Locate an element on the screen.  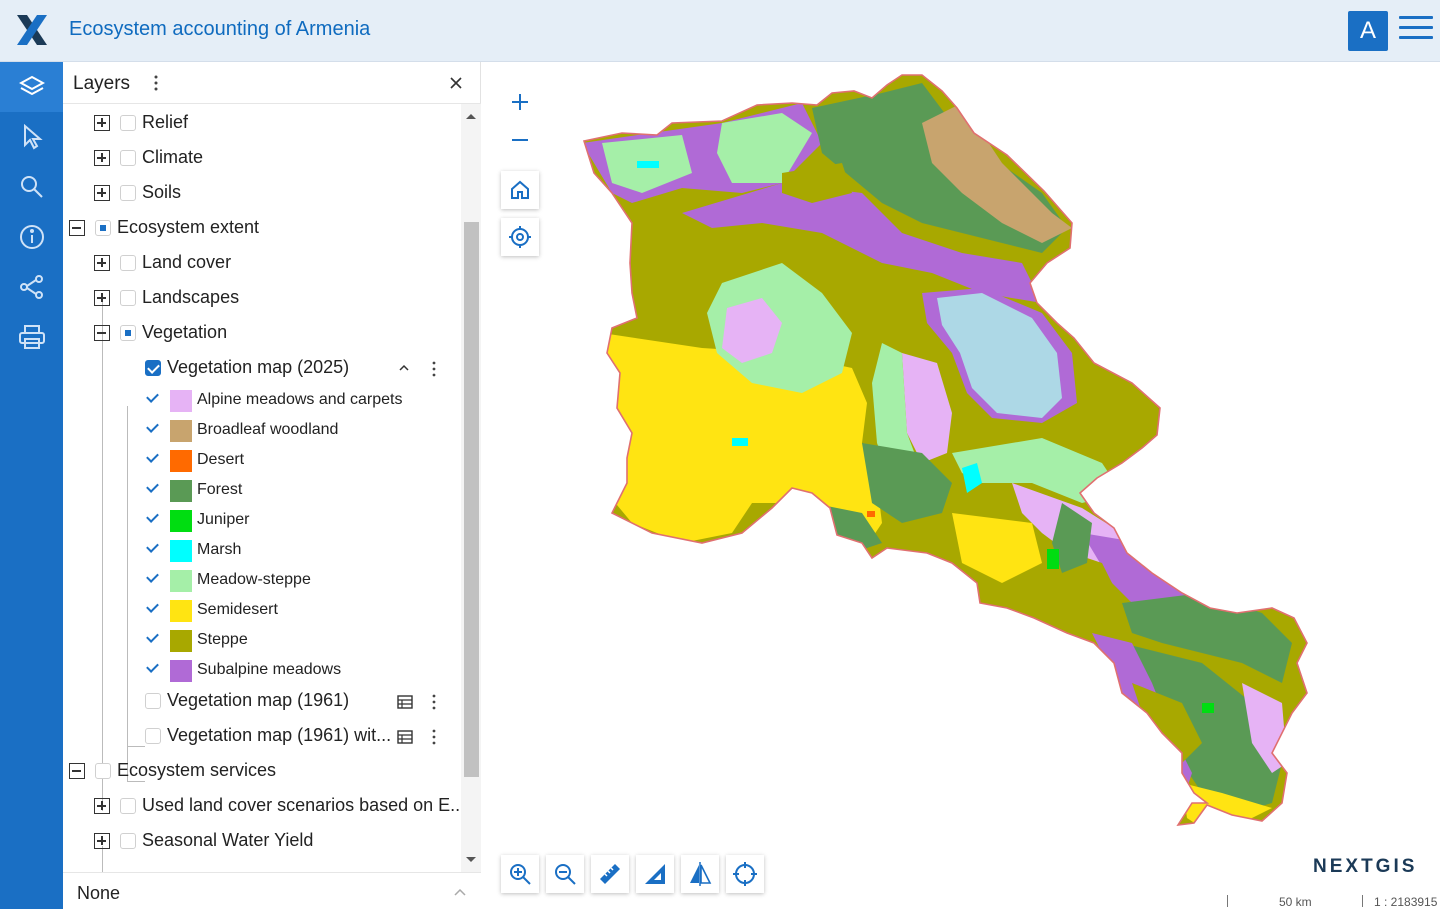
locate-button is located at coordinates (520, 237).